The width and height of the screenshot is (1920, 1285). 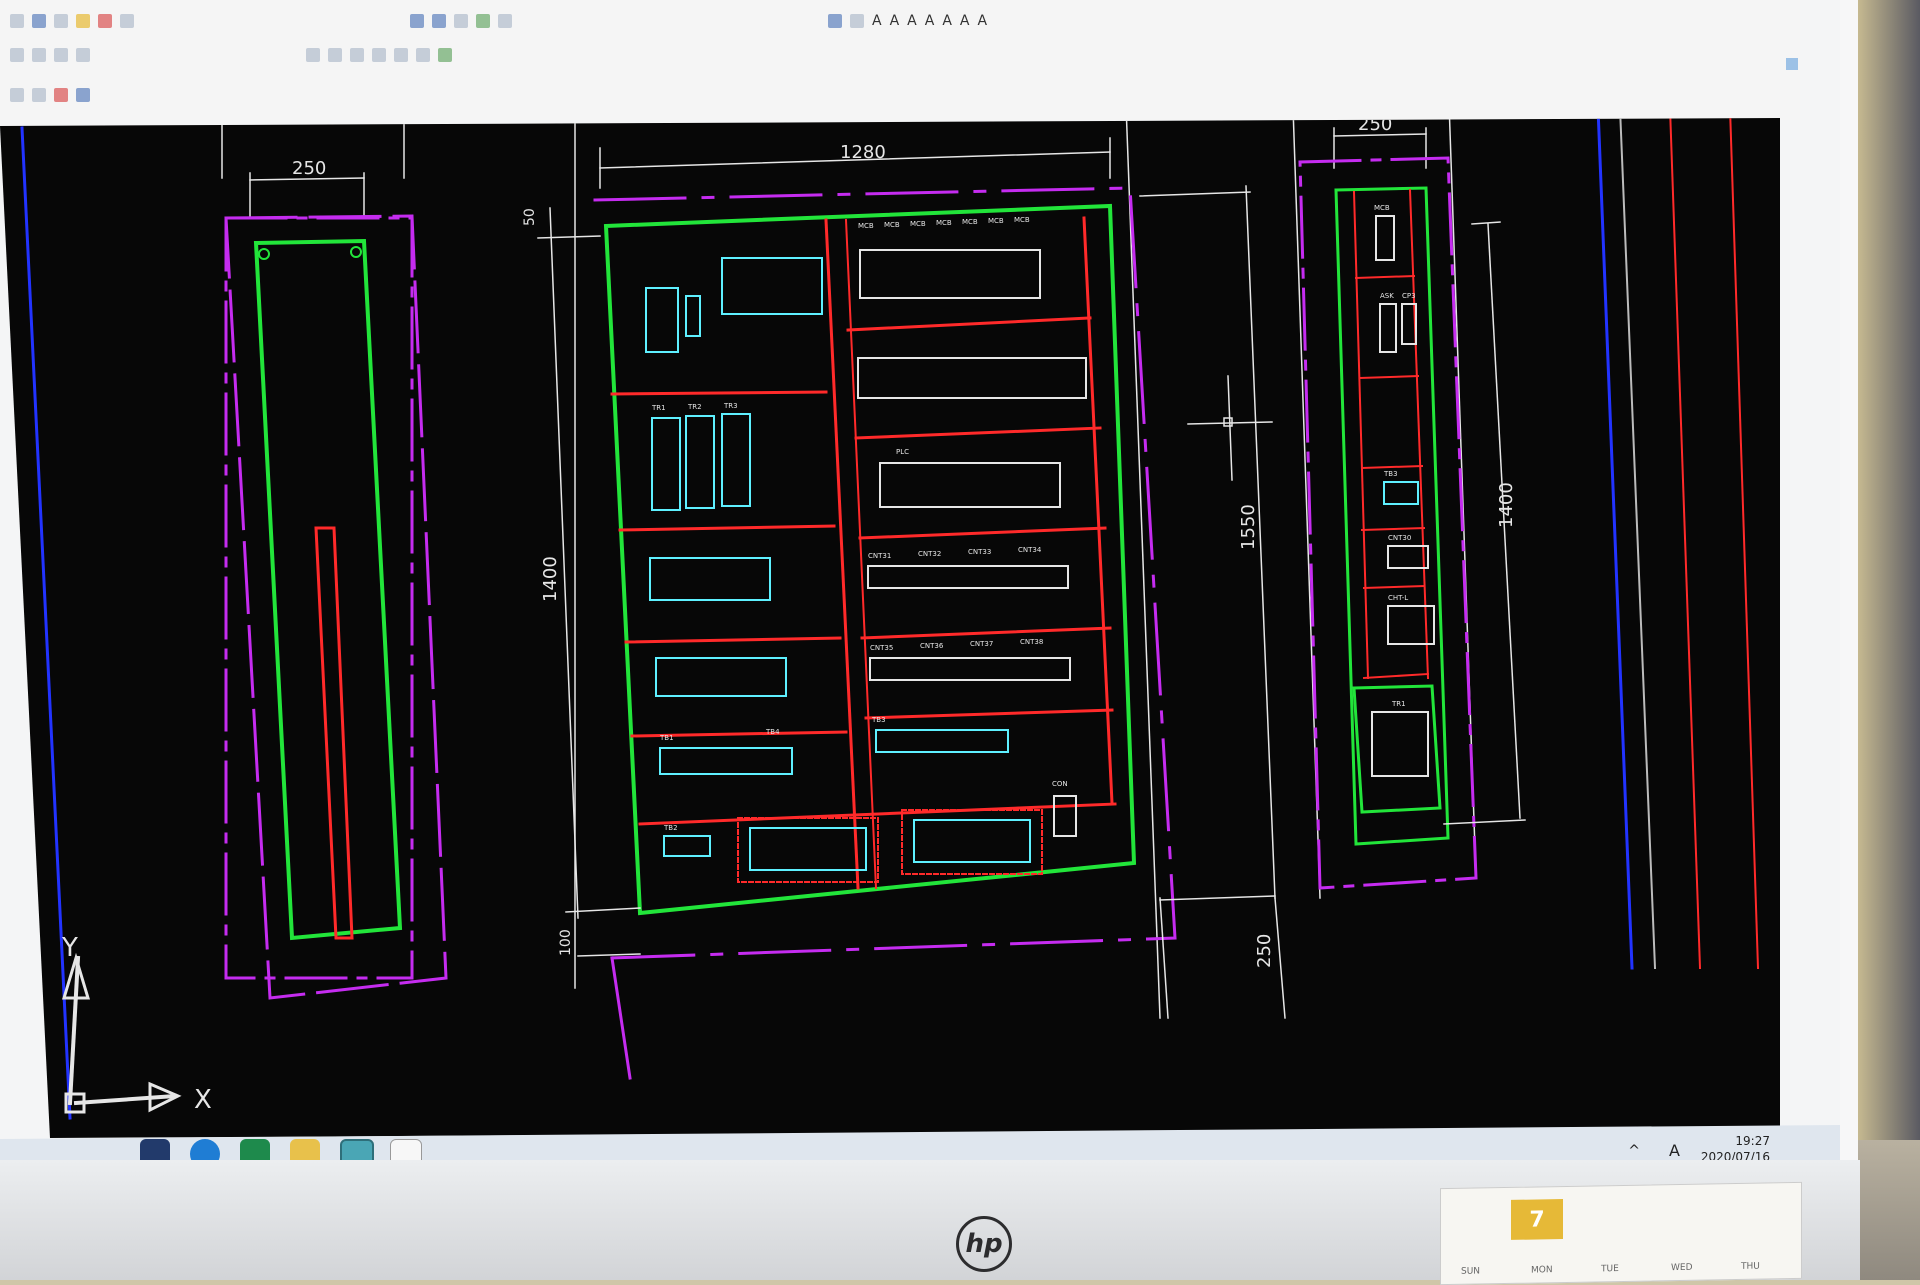 What do you see at coordinates (1398, 598) in the screenshot?
I see `side-label-6: CHT-L` at bounding box center [1398, 598].